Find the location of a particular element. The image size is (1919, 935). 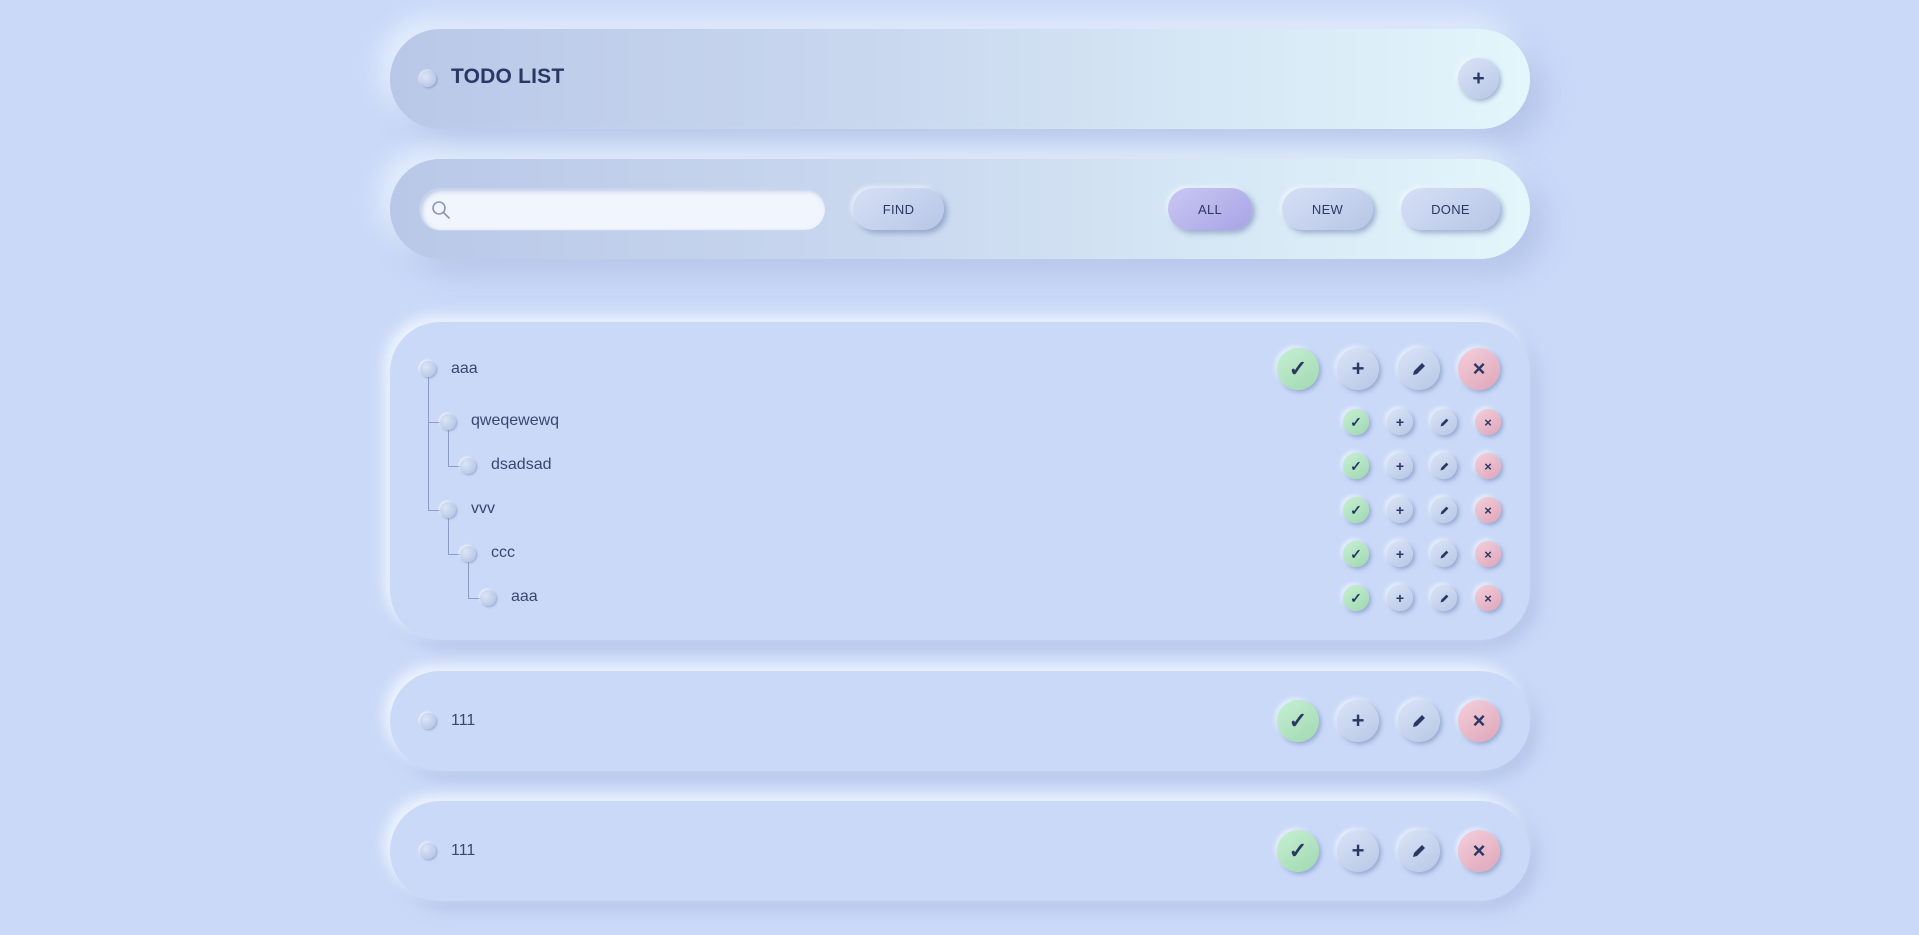

header-bar: TODO LIST + is located at coordinates (960, 79).